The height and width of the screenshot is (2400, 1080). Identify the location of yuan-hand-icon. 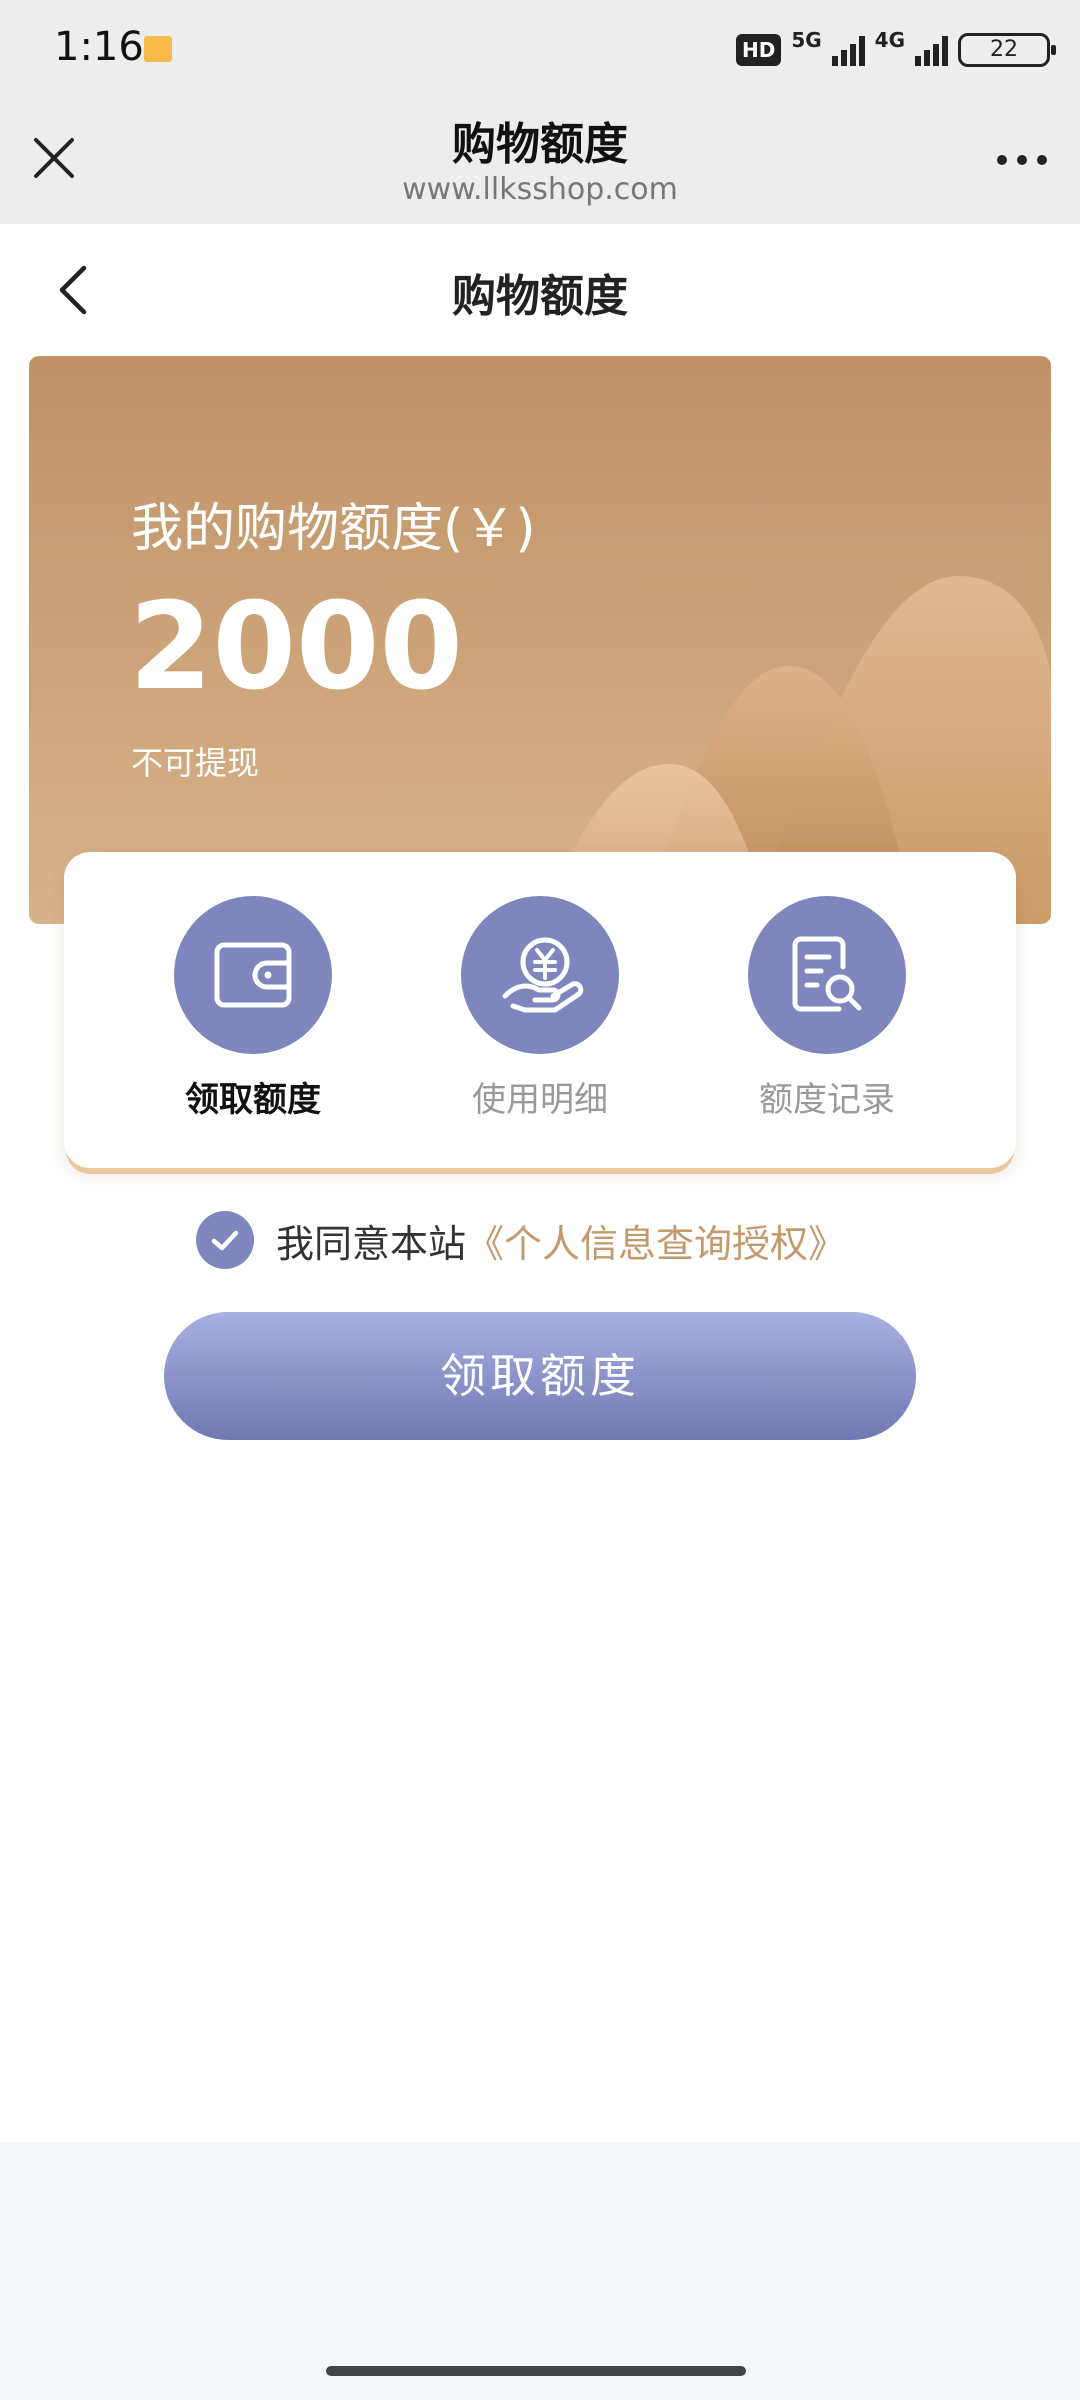
(540, 975).